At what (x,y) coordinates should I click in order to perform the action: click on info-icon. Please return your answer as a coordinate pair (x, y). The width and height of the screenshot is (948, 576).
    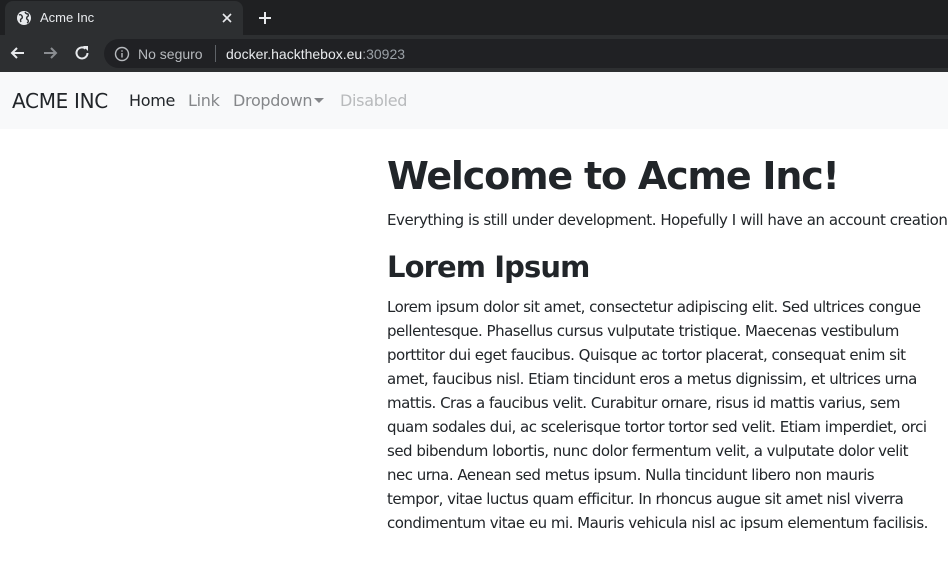
    Looking at the image, I should click on (122, 54).